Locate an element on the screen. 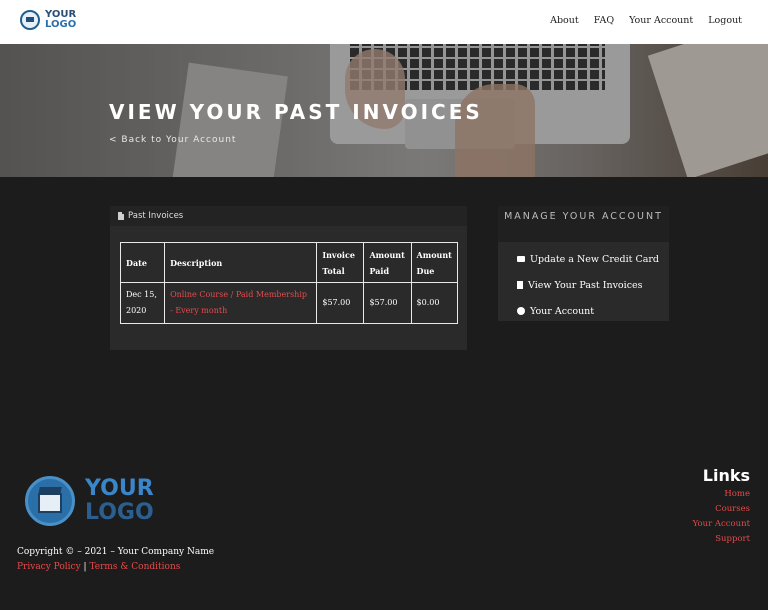 The image size is (768, 610). menu-item-your-account: Your Account is located at coordinates (593, 311).